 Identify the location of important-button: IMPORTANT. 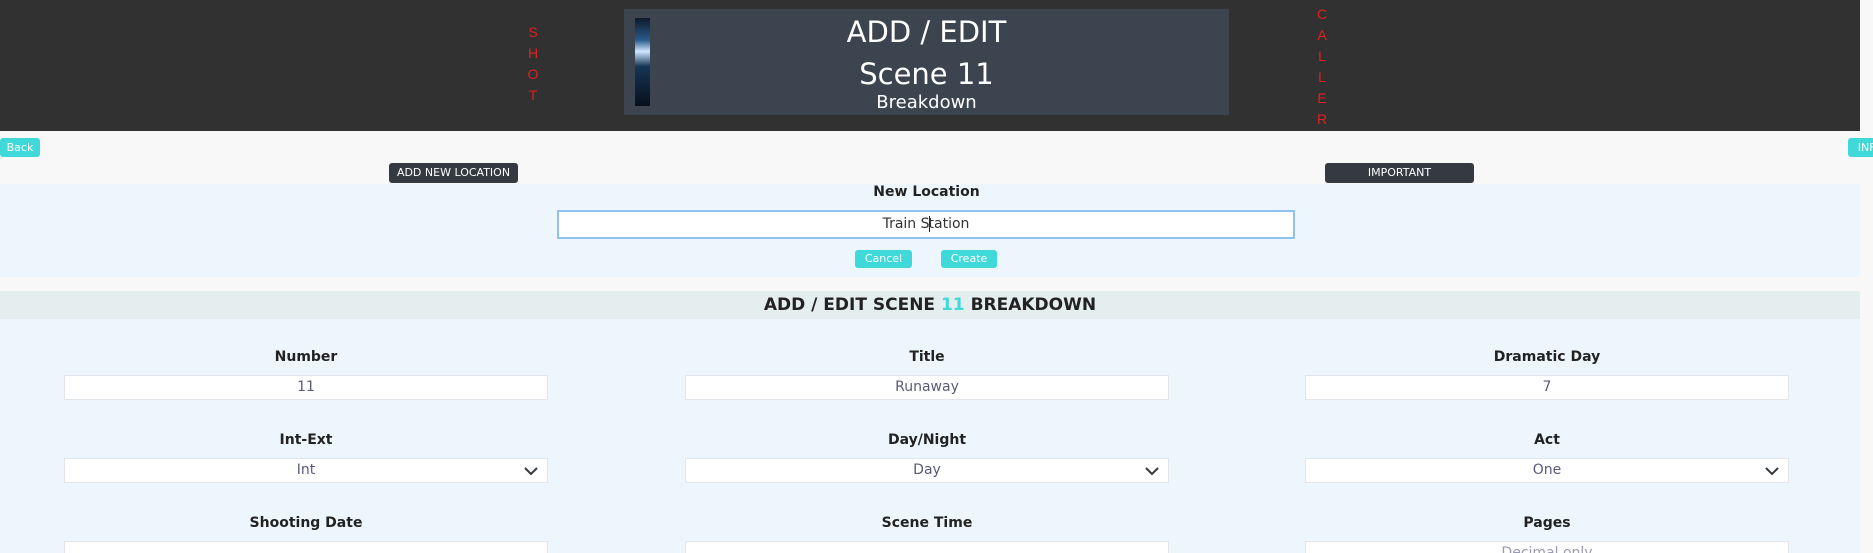
(1399, 173).